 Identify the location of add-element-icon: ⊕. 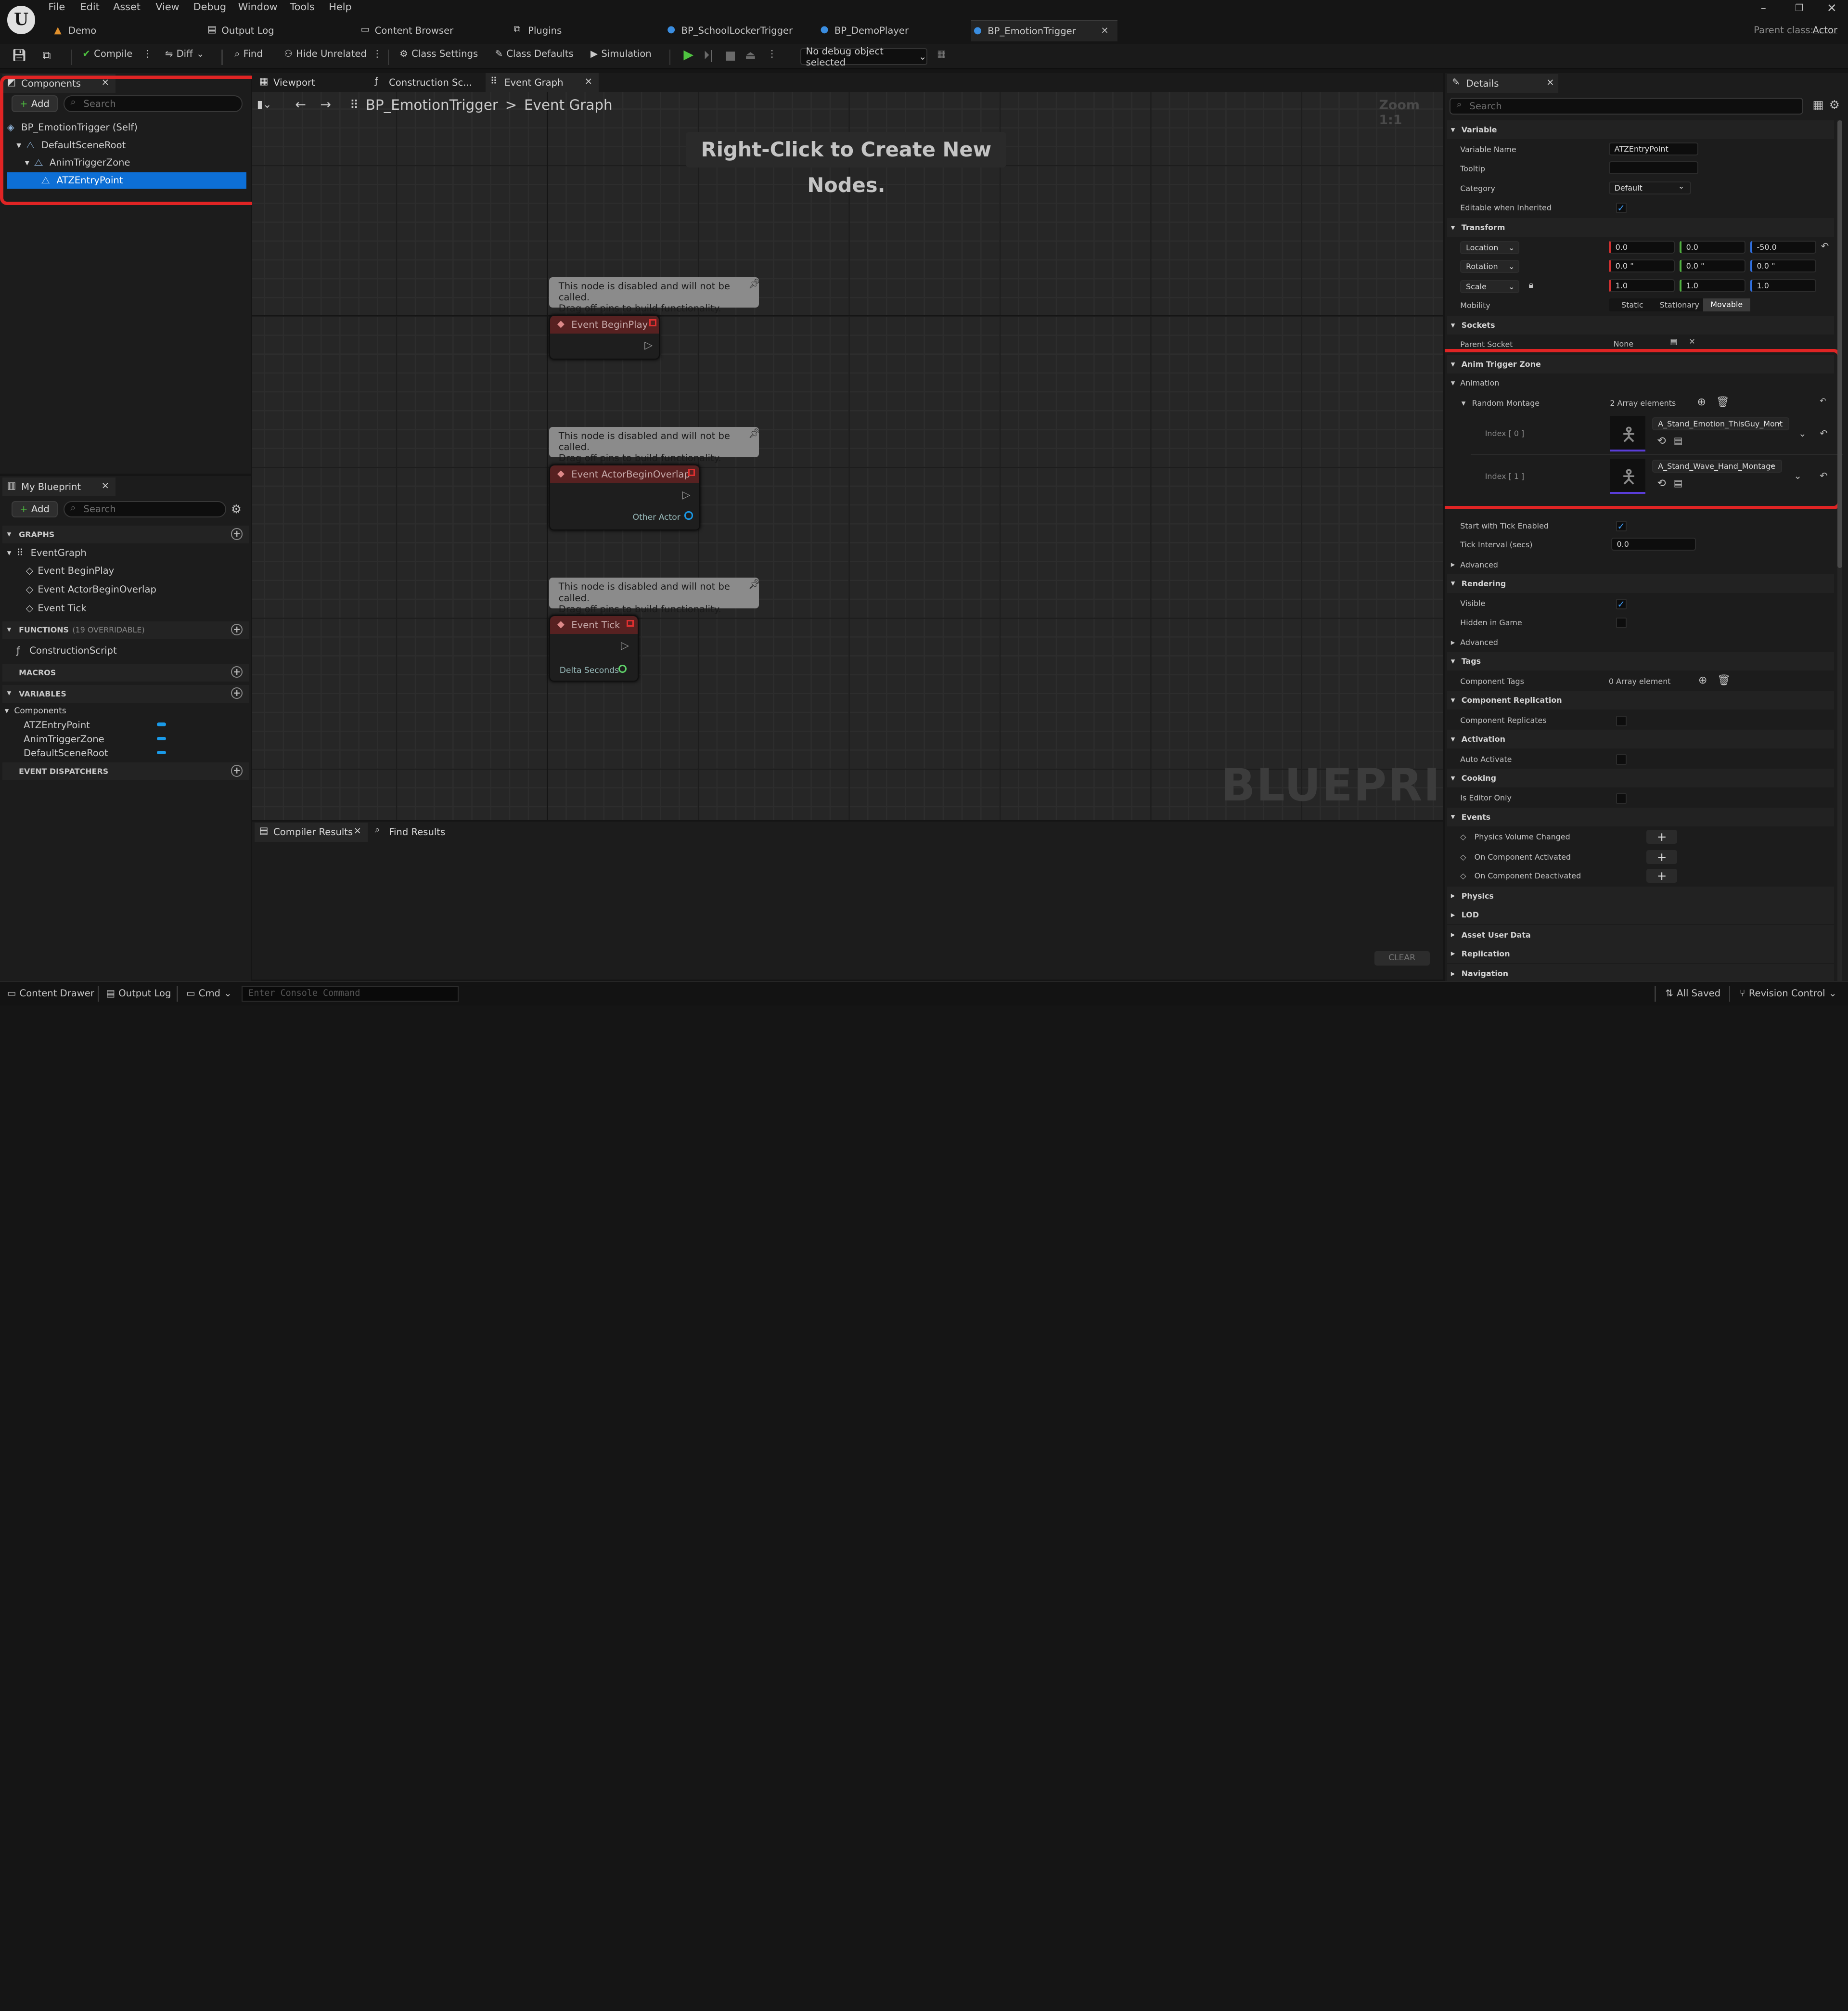
(1702, 680).